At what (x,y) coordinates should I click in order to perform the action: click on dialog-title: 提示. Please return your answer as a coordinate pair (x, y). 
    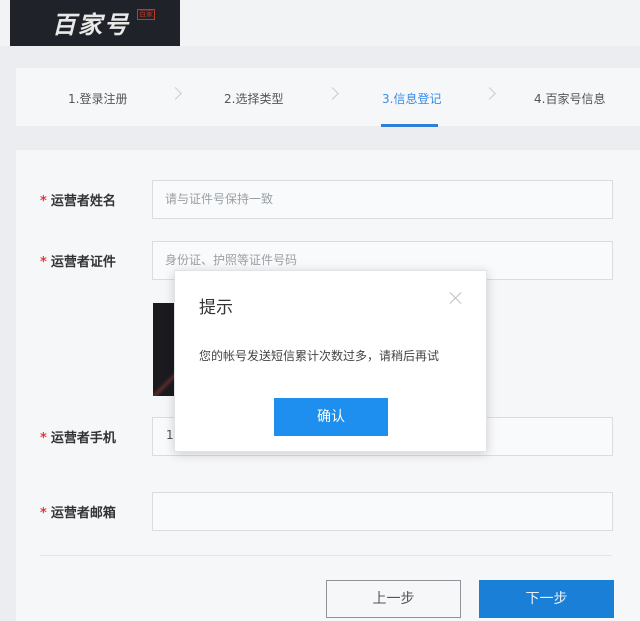
    Looking at the image, I should click on (216, 308).